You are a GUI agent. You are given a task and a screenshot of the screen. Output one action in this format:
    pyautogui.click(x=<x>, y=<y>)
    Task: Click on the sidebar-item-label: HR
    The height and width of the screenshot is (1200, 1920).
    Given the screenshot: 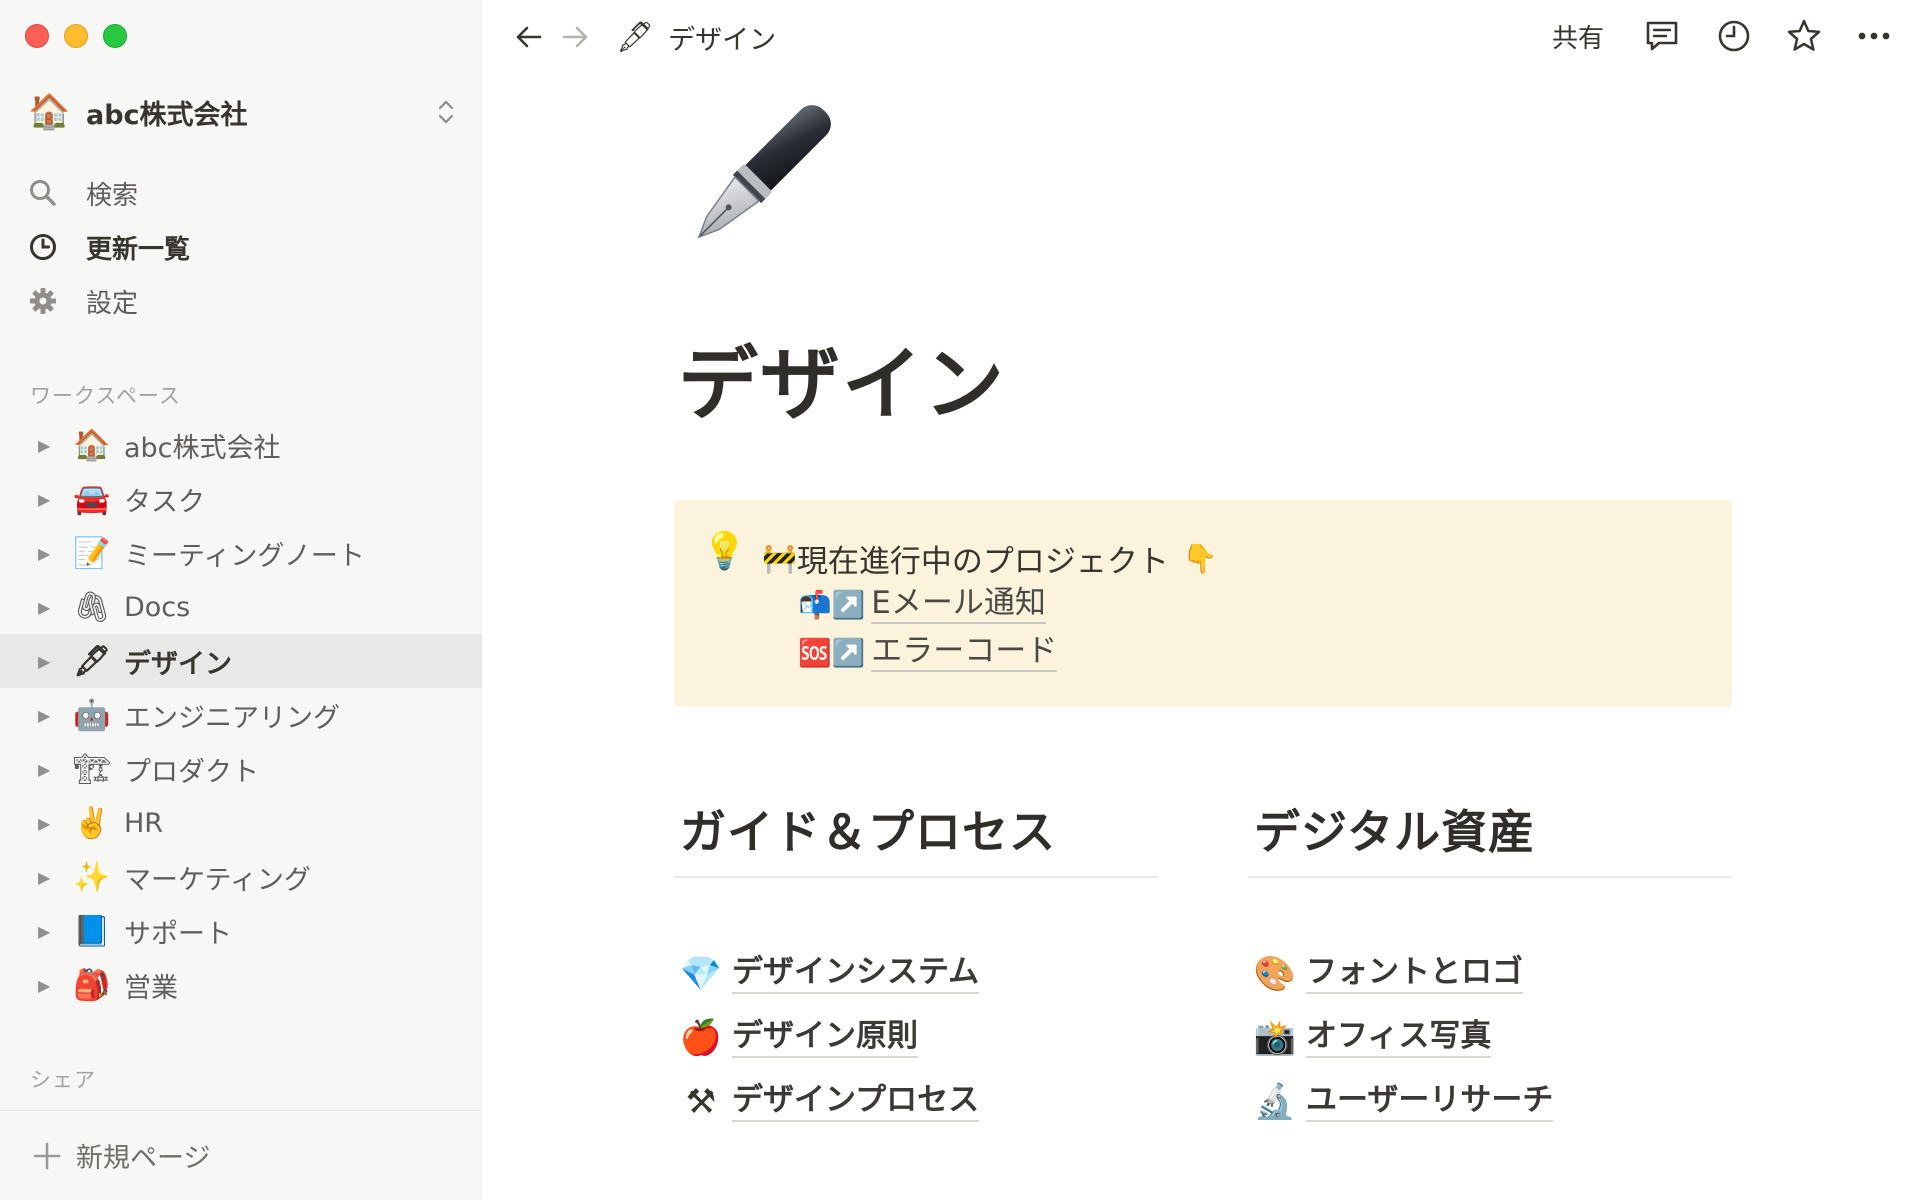 What is the action you would take?
    pyautogui.click(x=144, y=823)
    